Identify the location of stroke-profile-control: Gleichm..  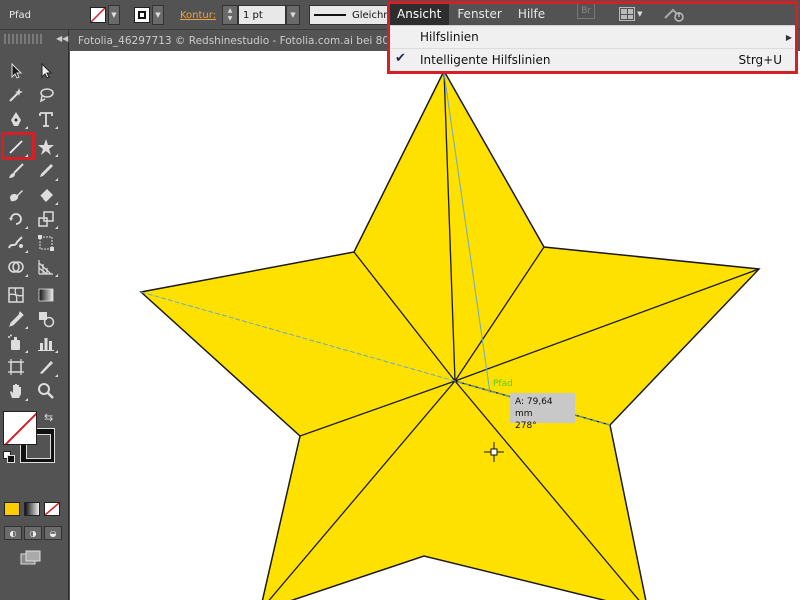
(349, 15).